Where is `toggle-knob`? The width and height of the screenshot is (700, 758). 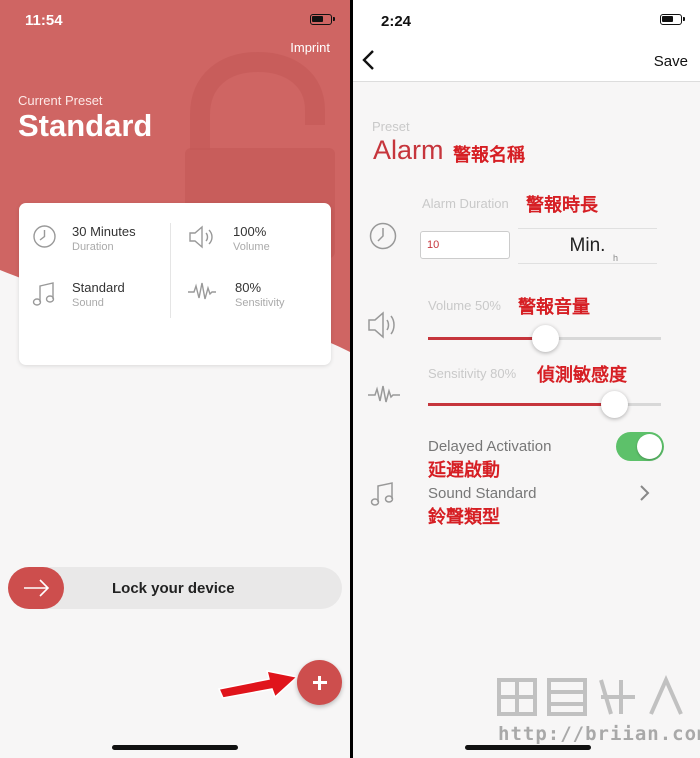 toggle-knob is located at coordinates (649, 446).